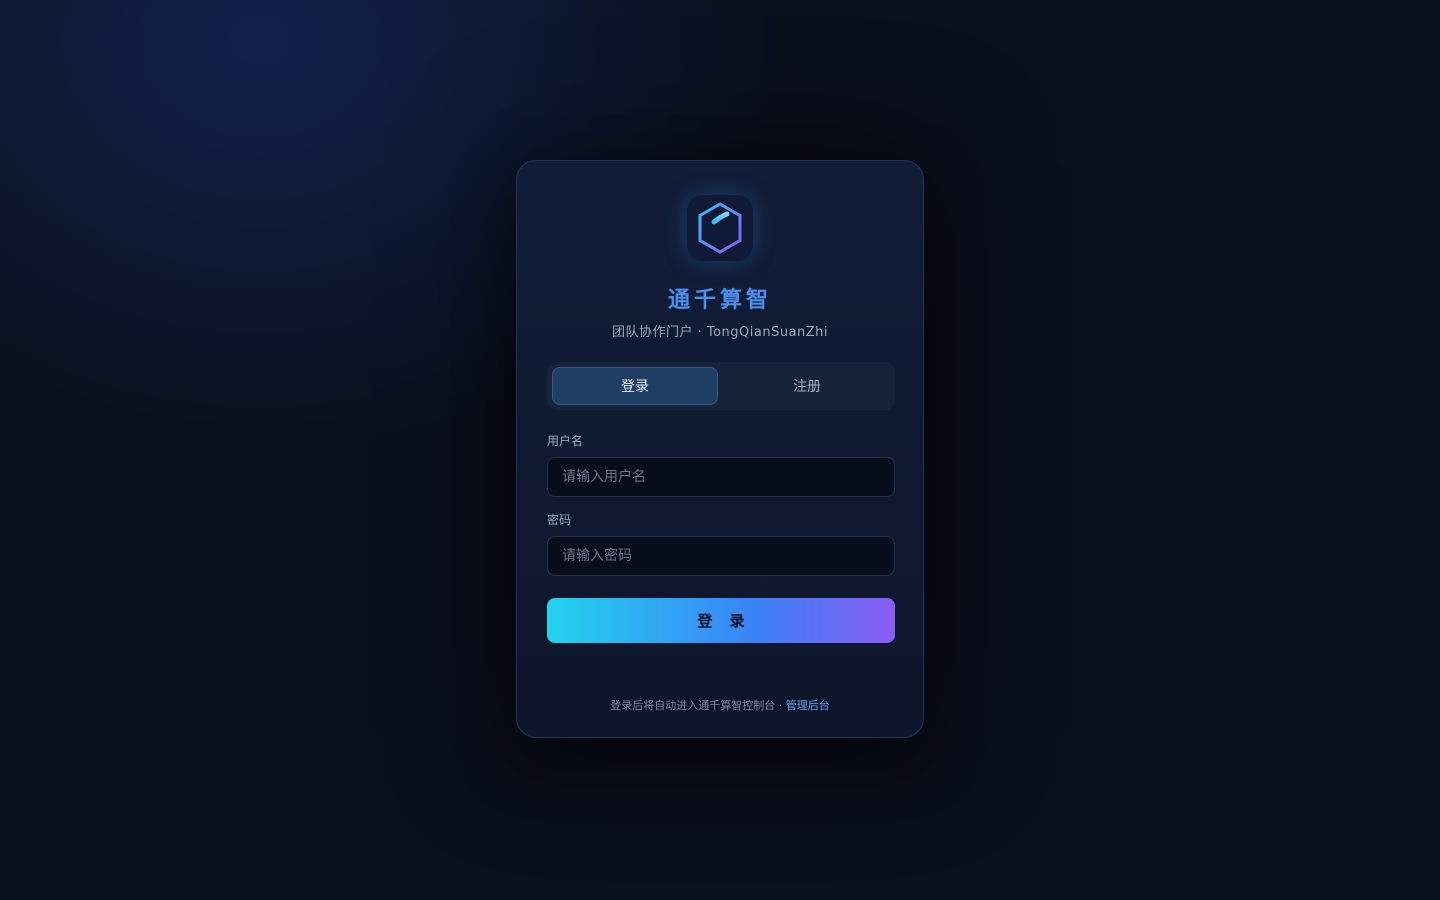 This screenshot has height=900, width=1440. Describe the element at coordinates (721, 556) in the screenshot. I see `password-input` at that location.